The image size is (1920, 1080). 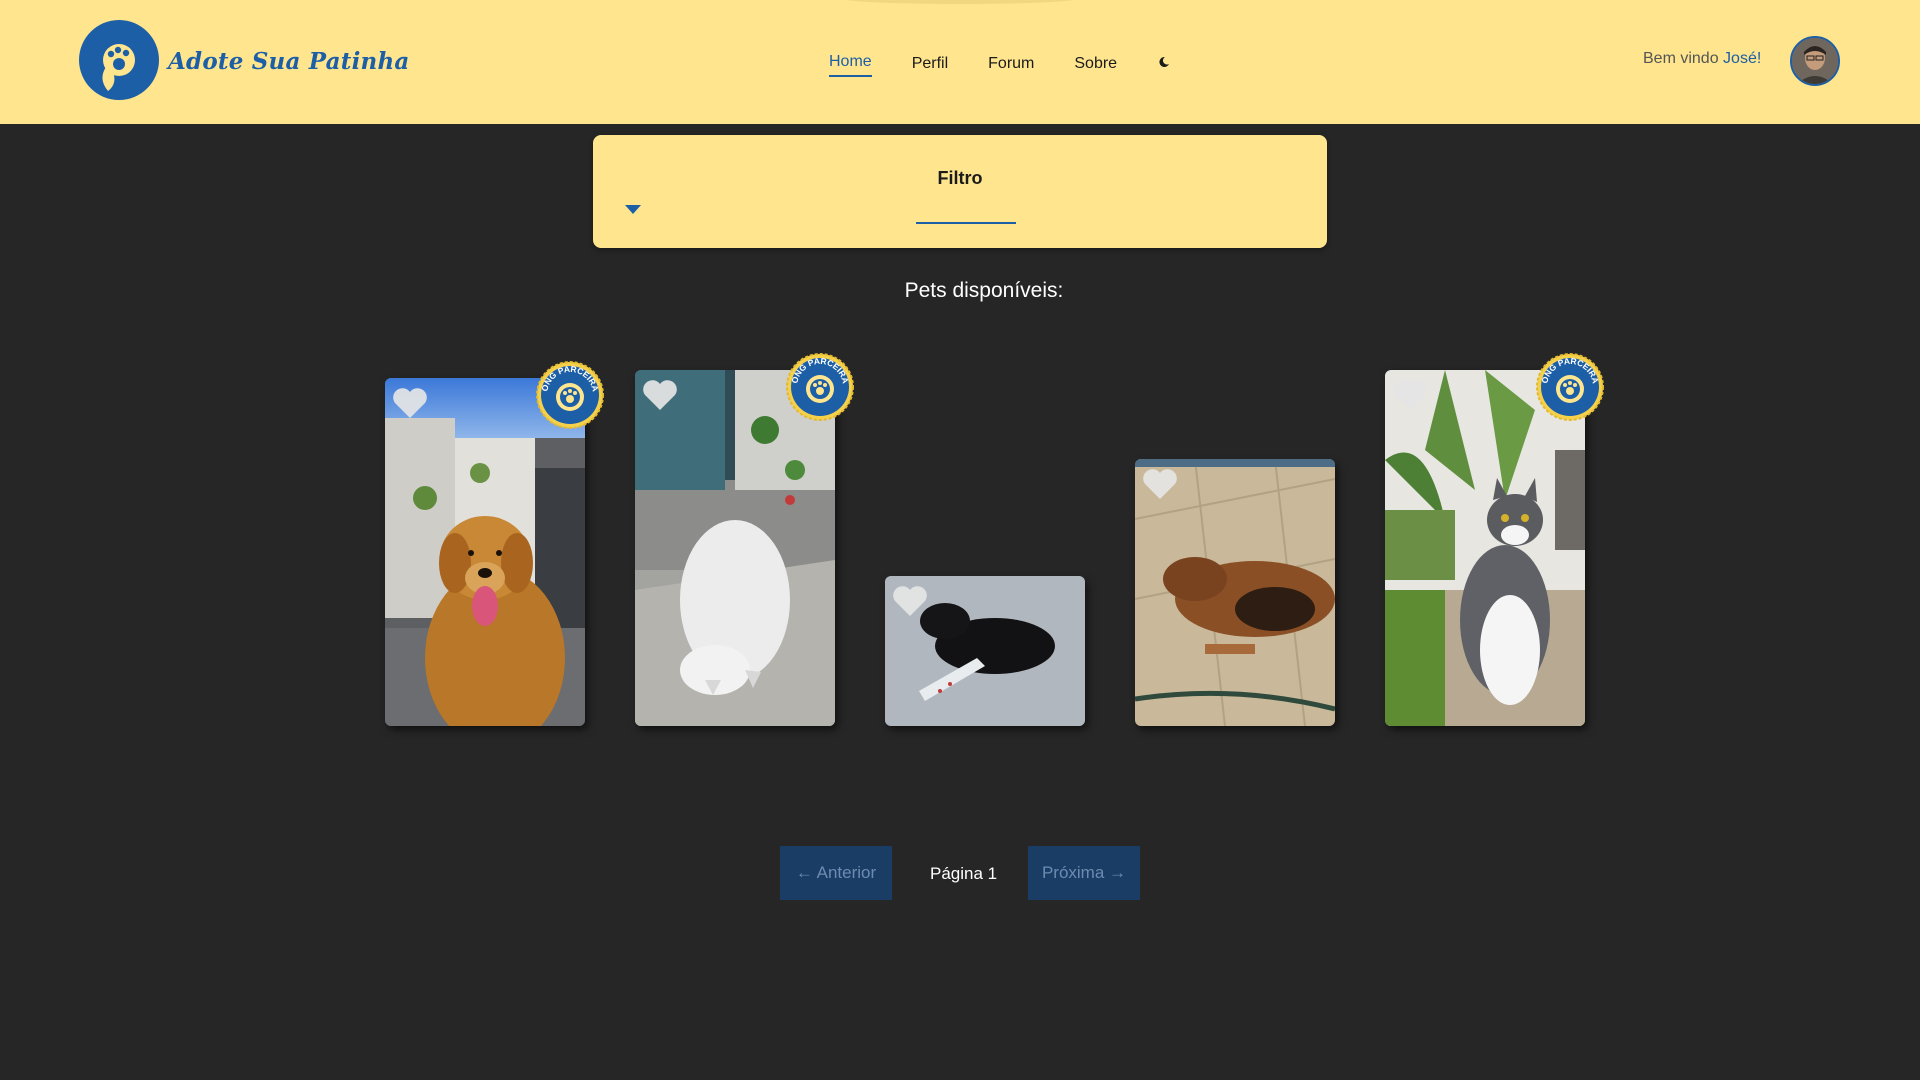 What do you see at coordinates (836, 873) in the screenshot?
I see `previous-page-button: ← Anterior` at bounding box center [836, 873].